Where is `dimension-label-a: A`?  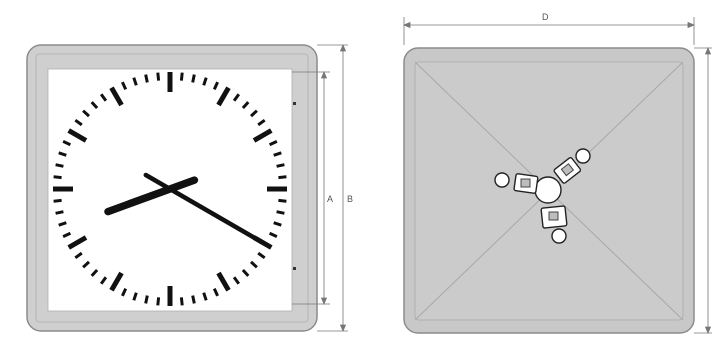 dimension-label-a: A is located at coordinates (330, 199).